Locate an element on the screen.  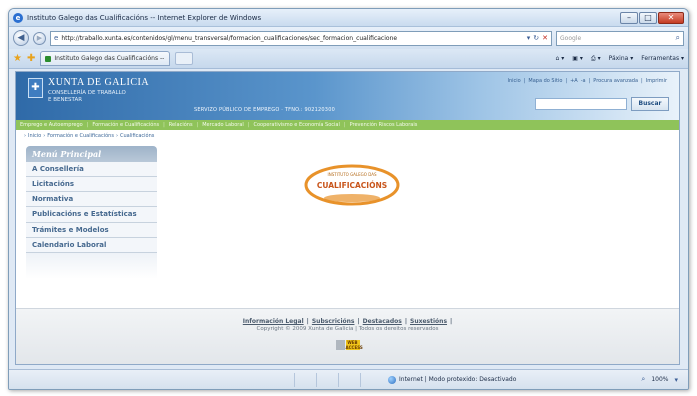
logo-swoosh is located at coordinates (352, 198).